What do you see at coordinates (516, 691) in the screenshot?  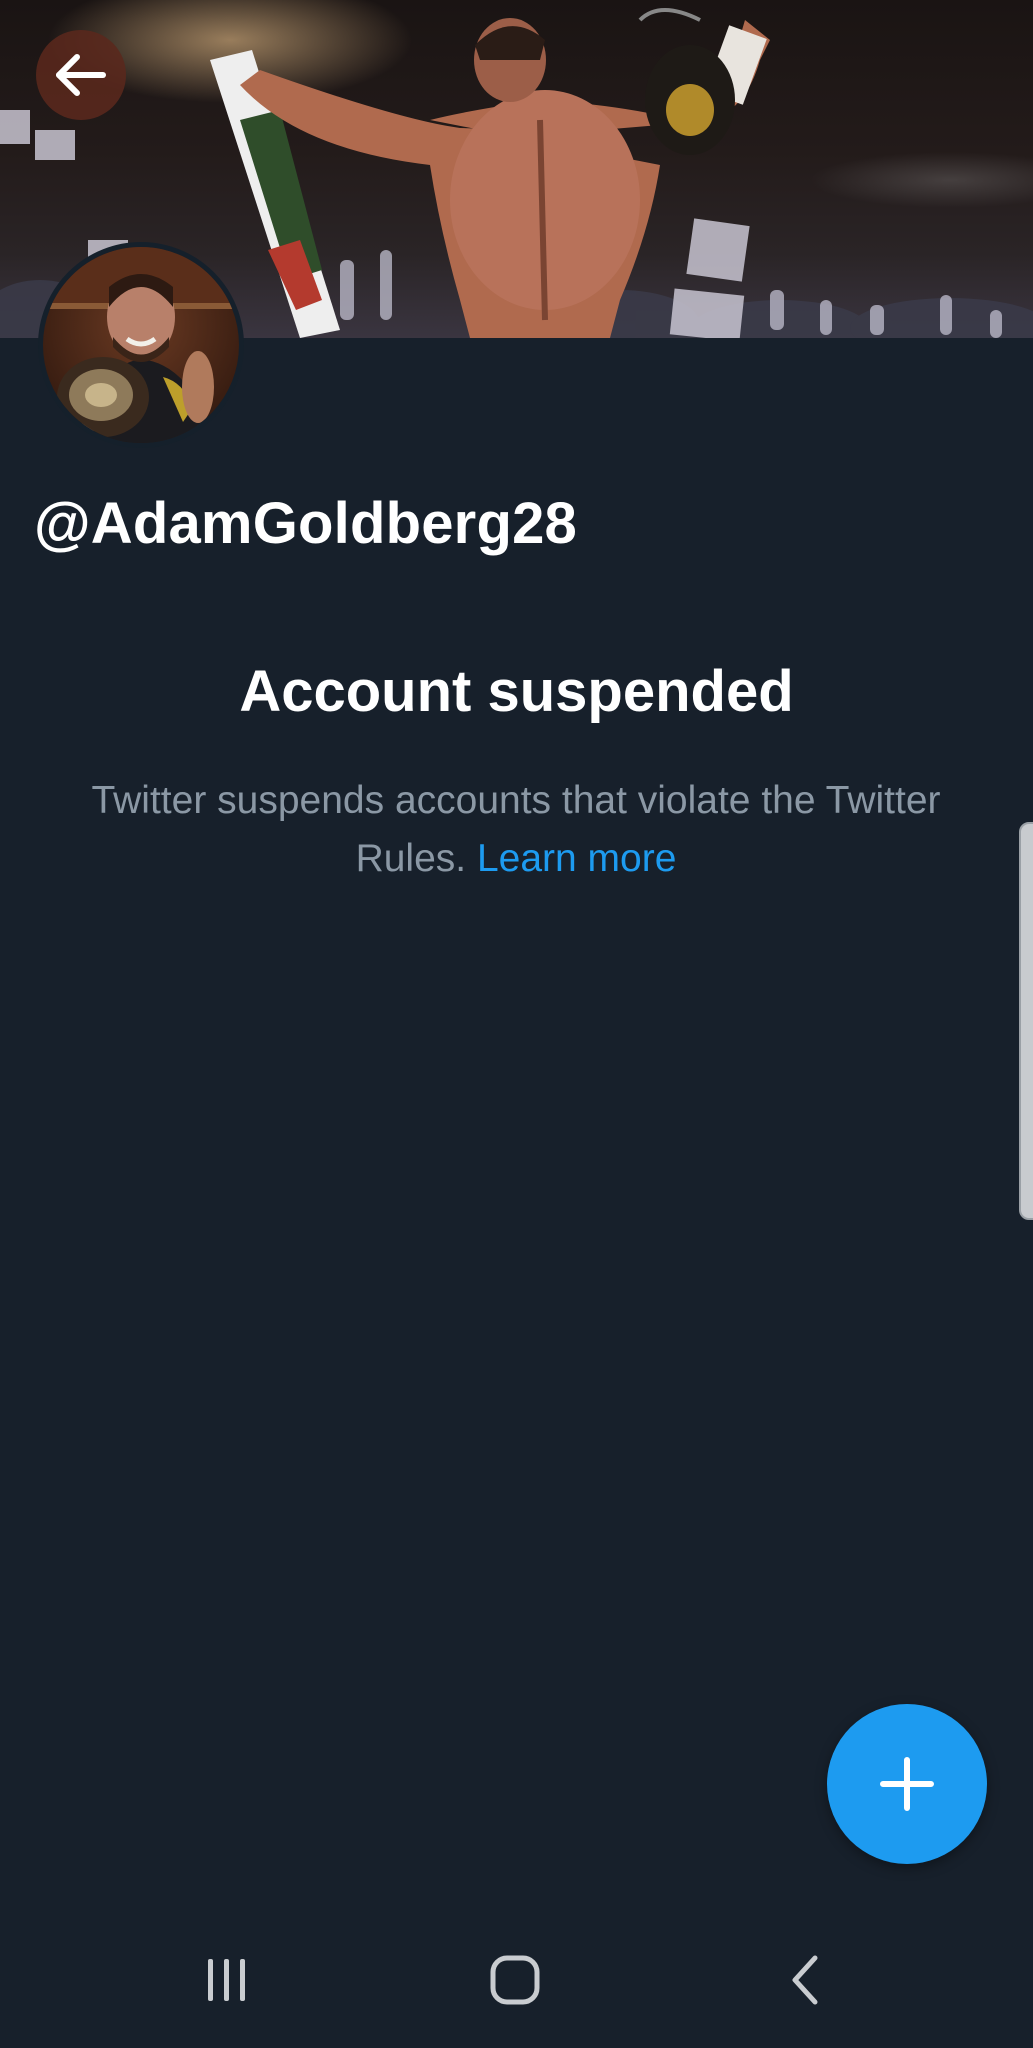 I see `suspension-title: Account suspended` at bounding box center [516, 691].